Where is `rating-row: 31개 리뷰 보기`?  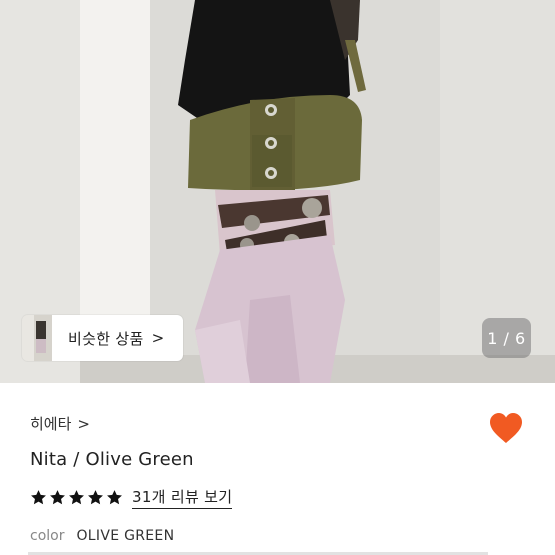 rating-row: 31개 리뷰 보기 is located at coordinates (131, 497).